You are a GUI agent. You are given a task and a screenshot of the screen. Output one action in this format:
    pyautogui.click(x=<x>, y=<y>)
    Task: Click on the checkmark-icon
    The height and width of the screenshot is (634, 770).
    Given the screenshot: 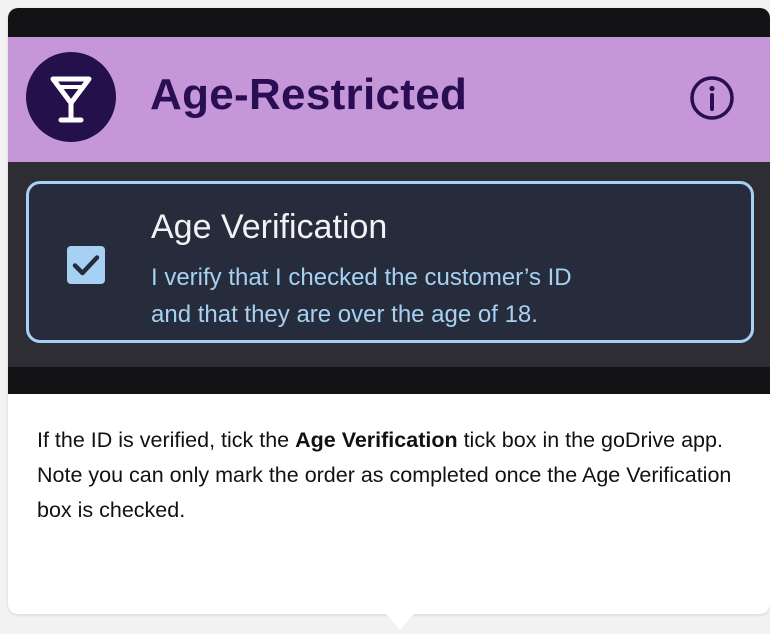 What is the action you would take?
    pyautogui.click(x=86, y=265)
    